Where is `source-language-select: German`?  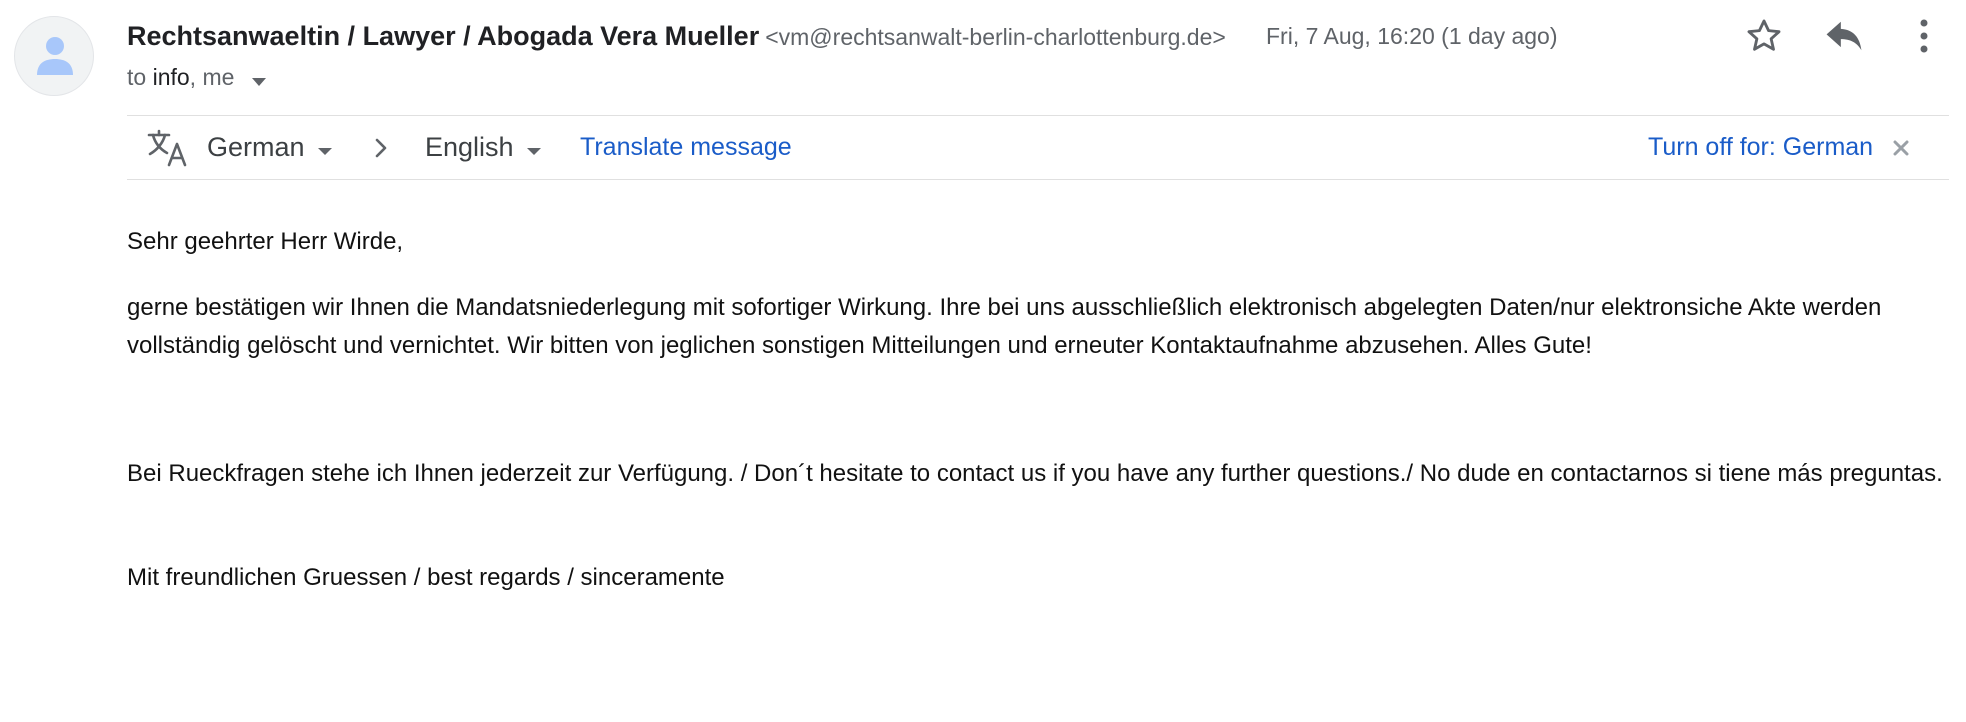
source-language-select: German is located at coordinates (270, 147).